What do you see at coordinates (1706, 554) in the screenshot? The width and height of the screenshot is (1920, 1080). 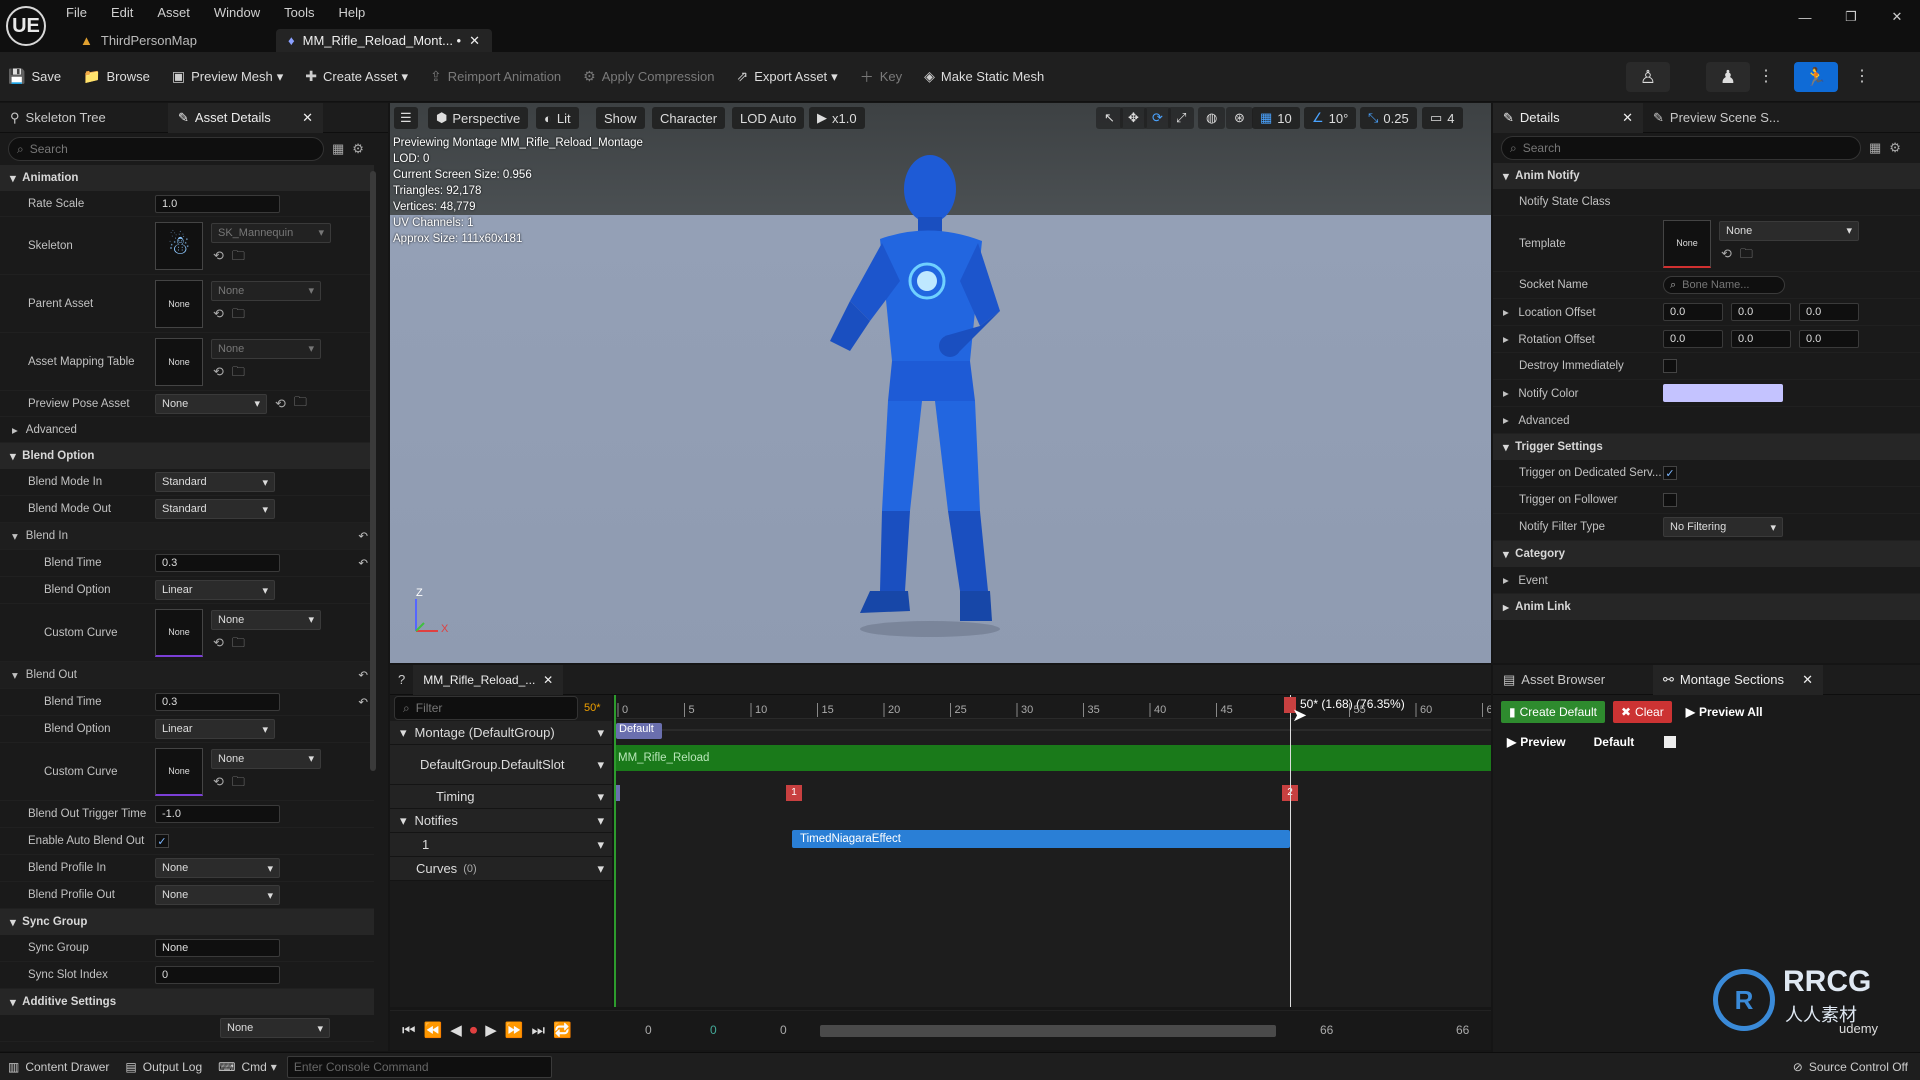 I see `category-category: ▾ Category` at bounding box center [1706, 554].